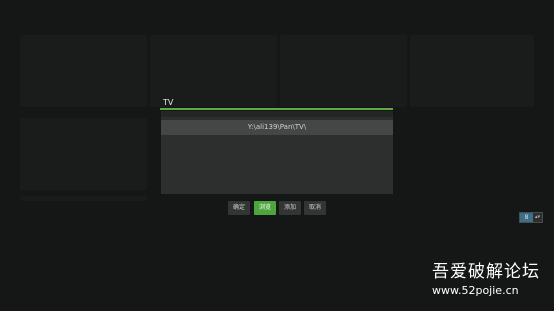 The width and height of the screenshot is (554, 311). Describe the element at coordinates (277, 155) in the screenshot. I see `path-list: Y:\ali139\Pan\TV\` at that location.